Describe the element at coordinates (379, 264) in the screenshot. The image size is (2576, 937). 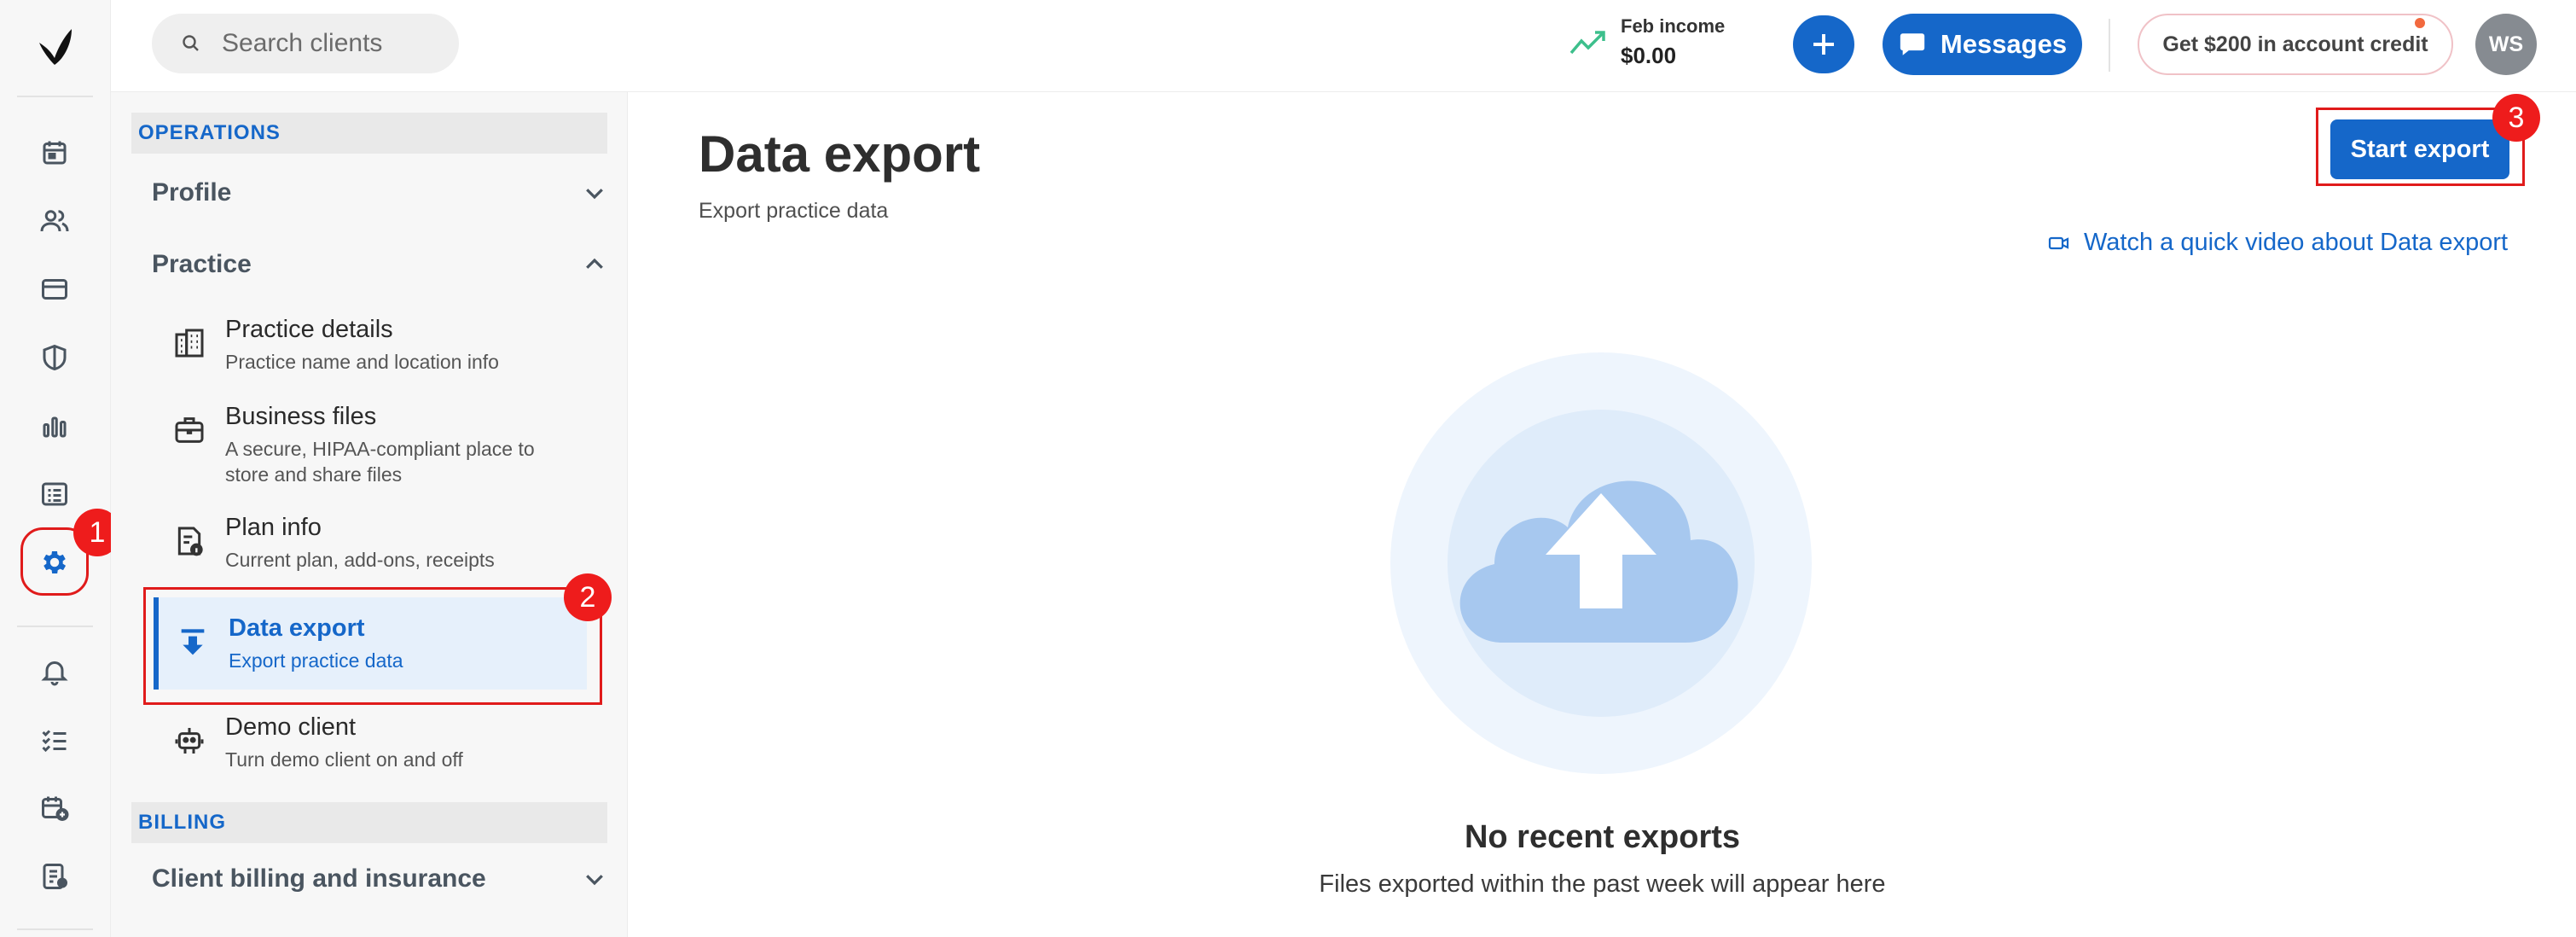
I see `practice-group-toggle: Practice` at that location.